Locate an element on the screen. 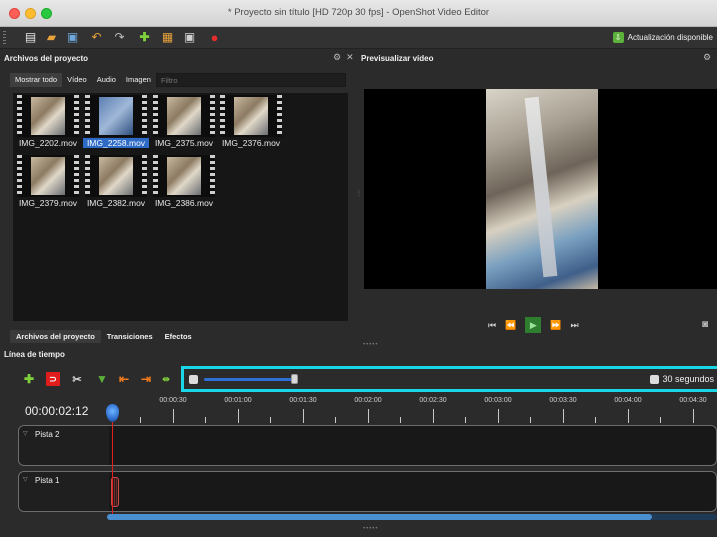 Image resolution: width=717 pixels, height=537 pixels. tab-transitions: Transiciones is located at coordinates (130, 336).